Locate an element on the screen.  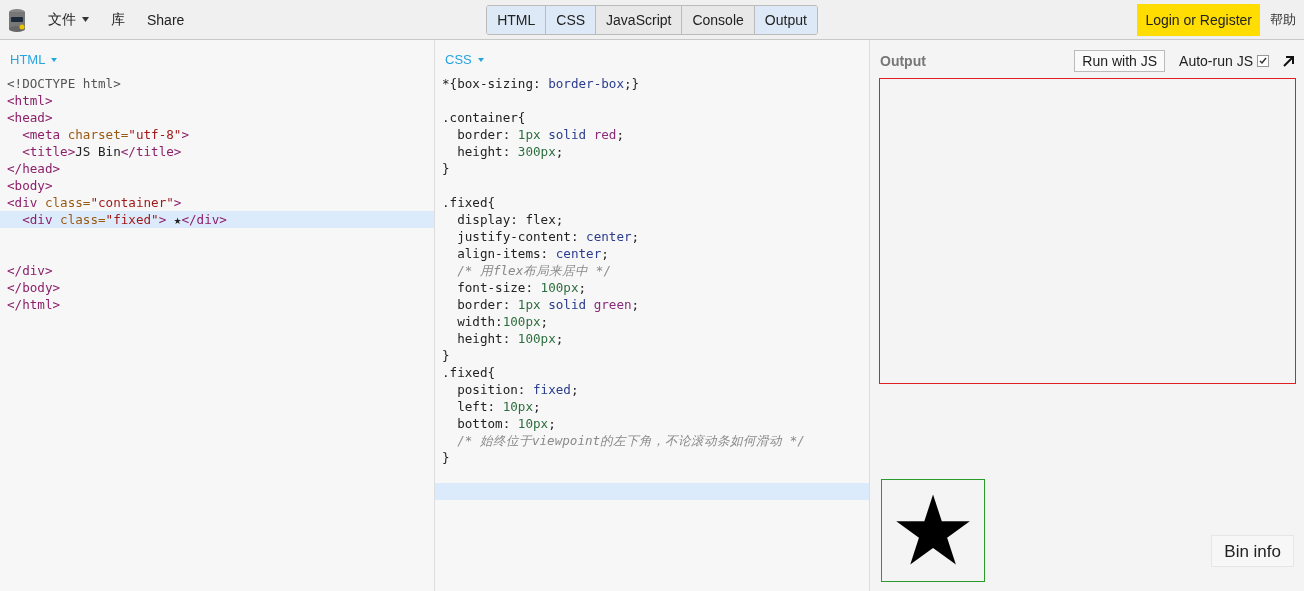
code-line: *{box-sizing: border-box;} is located at coordinates (541, 83).